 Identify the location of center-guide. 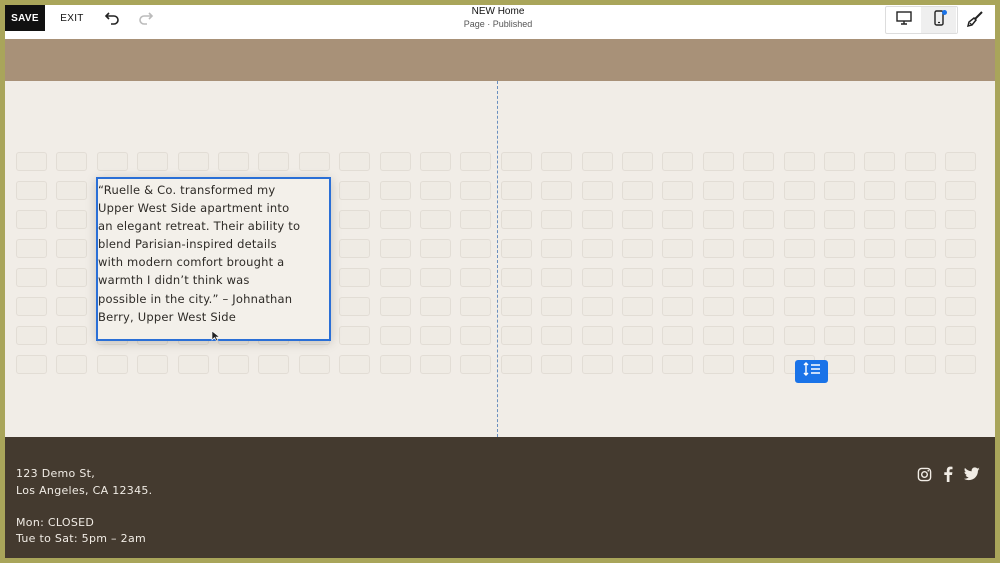
(497, 259).